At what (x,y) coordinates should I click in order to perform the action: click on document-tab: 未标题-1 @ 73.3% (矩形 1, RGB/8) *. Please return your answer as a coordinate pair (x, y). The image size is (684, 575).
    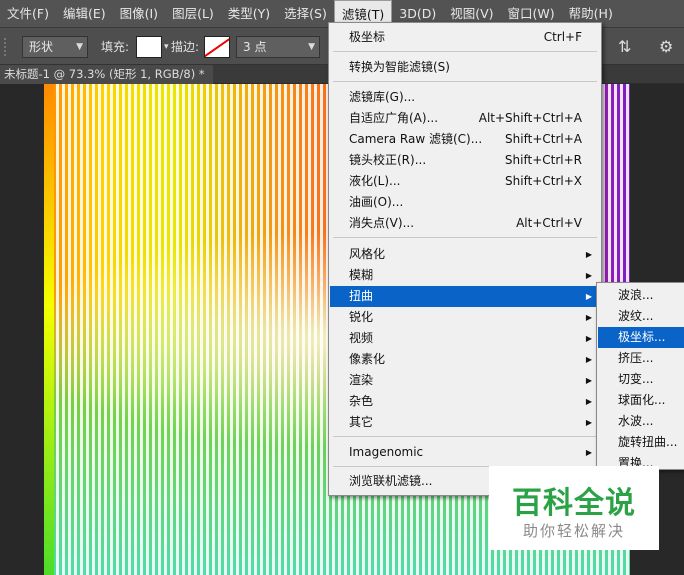
    Looking at the image, I should click on (106, 74).